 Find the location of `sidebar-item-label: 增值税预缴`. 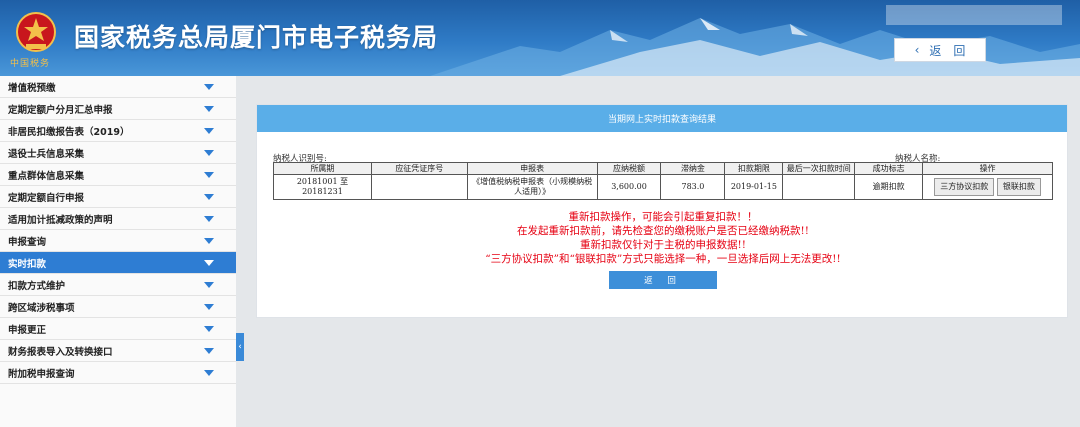

sidebar-item-label: 增值税预缴 is located at coordinates (32, 88).